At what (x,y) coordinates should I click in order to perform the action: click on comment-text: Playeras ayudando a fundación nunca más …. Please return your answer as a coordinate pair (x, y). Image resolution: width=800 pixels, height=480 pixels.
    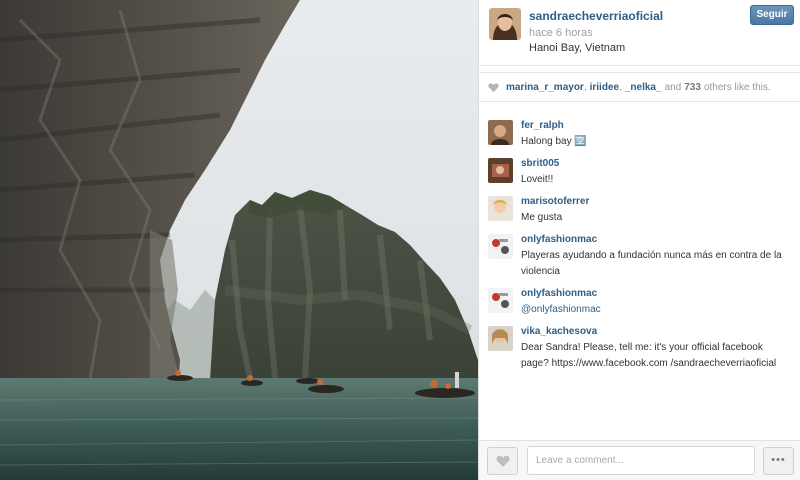
    Looking at the image, I should click on (651, 263).